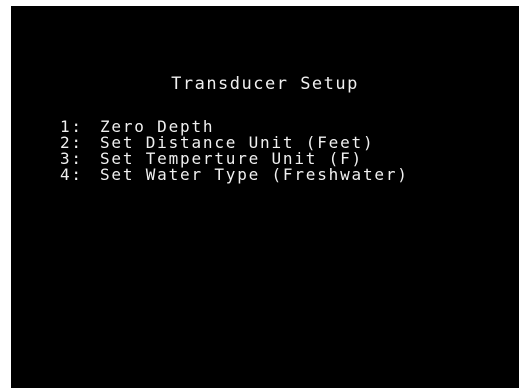 The image size is (519, 388). What do you see at coordinates (234, 175) in the screenshot?
I see `menu-item-water-type: 4: Set Water Type (Freshwater)` at bounding box center [234, 175].